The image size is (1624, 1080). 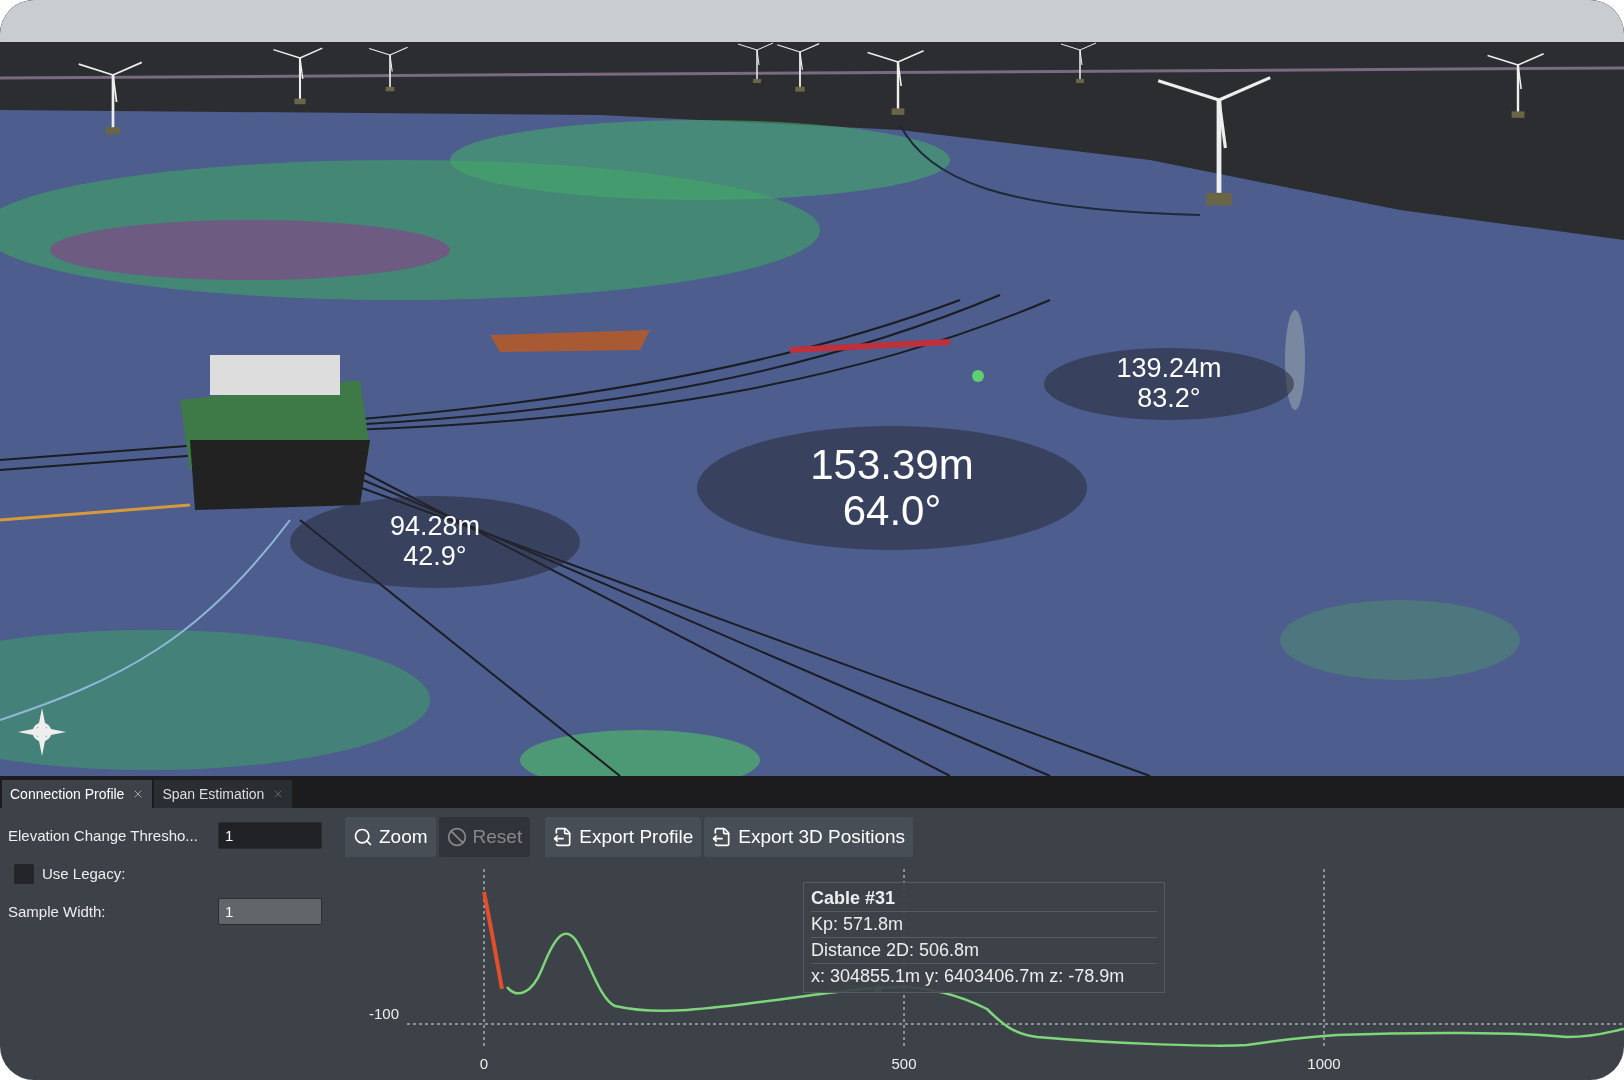 I want to click on tooltip-line: Kp: 571.8m, so click(x=984, y=925).